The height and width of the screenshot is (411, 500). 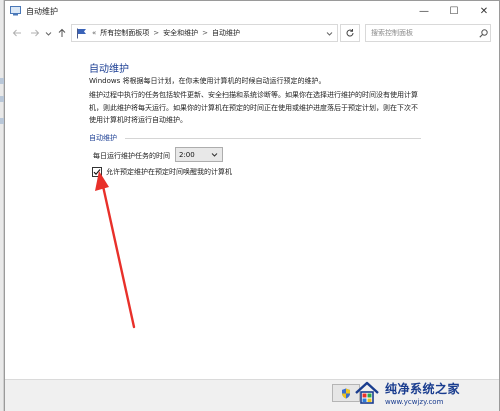 What do you see at coordinates (367, 392) in the screenshot?
I see `watermark-logo-icon` at bounding box center [367, 392].